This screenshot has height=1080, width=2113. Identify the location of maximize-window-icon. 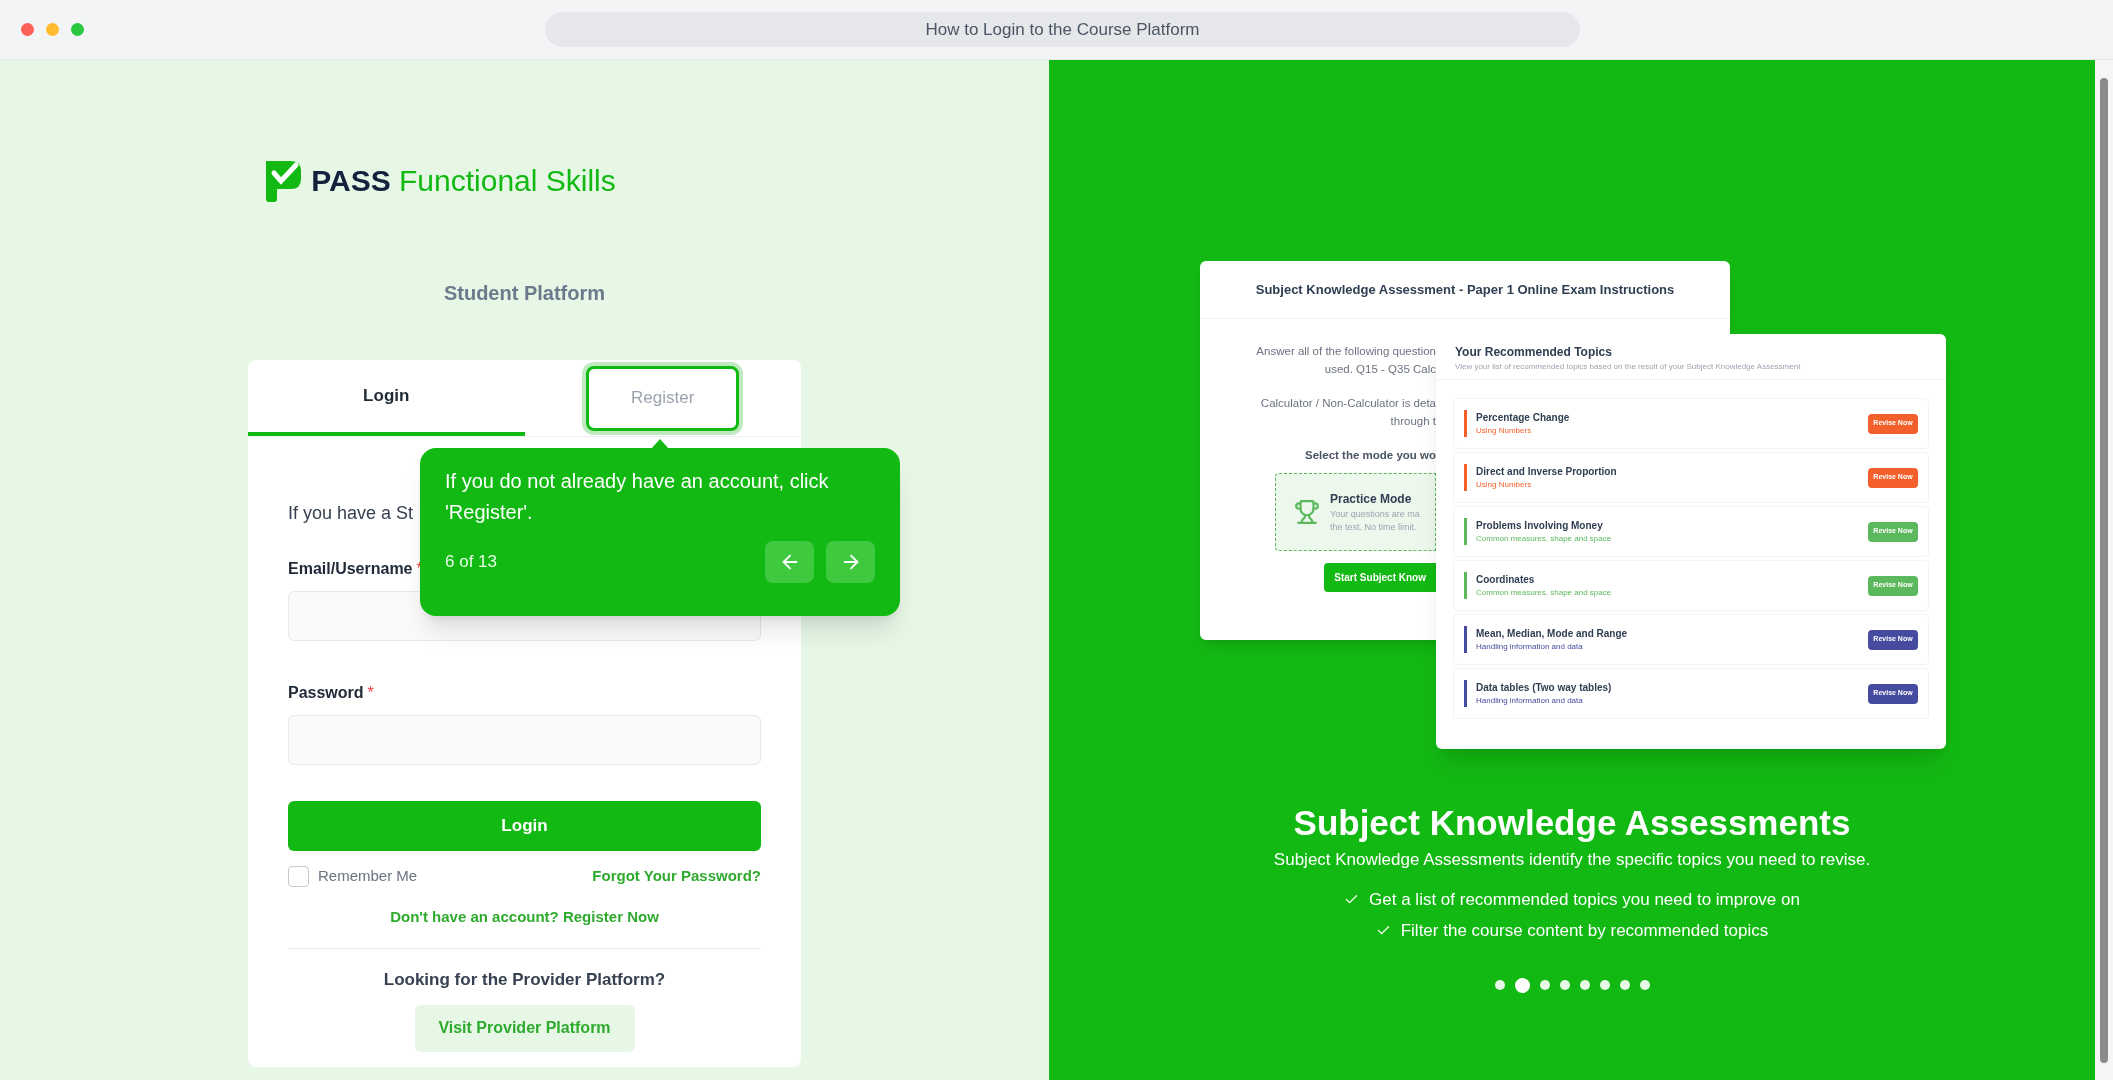
(77, 29).